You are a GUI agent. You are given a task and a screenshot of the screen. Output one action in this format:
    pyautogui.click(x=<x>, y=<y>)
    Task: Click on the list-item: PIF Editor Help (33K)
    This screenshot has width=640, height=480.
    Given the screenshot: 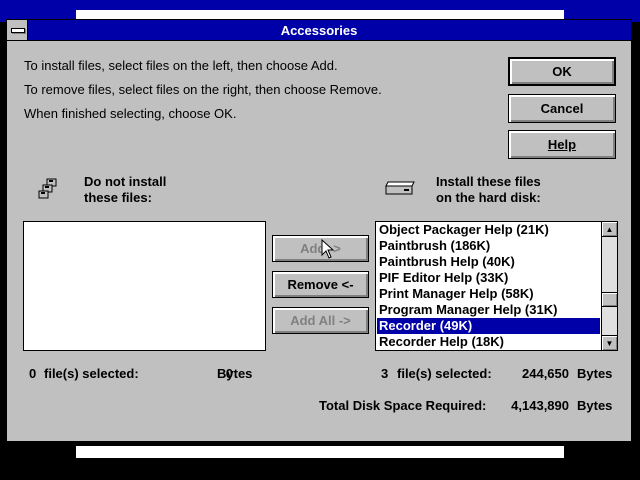 What is the action you would take?
    pyautogui.click(x=488, y=278)
    